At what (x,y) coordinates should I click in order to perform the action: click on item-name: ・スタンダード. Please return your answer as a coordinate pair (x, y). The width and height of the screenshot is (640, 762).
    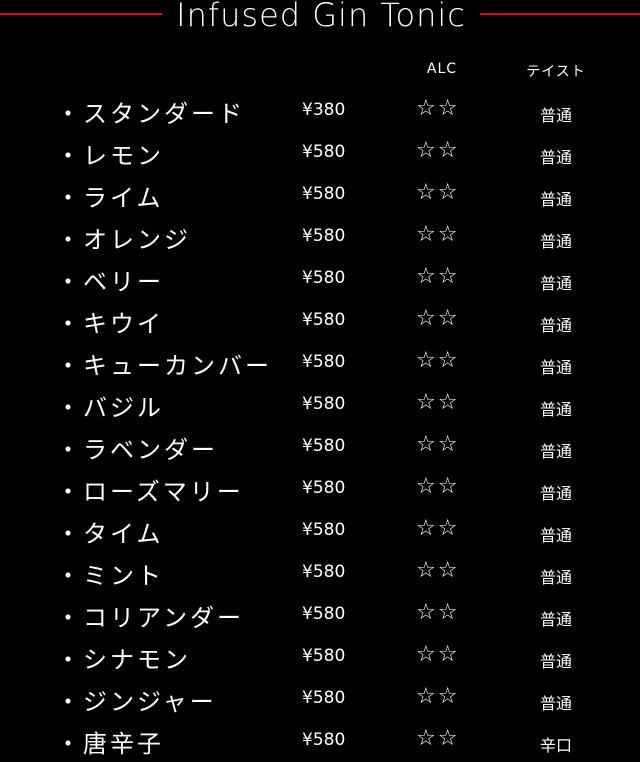
    Looking at the image, I should click on (150, 114).